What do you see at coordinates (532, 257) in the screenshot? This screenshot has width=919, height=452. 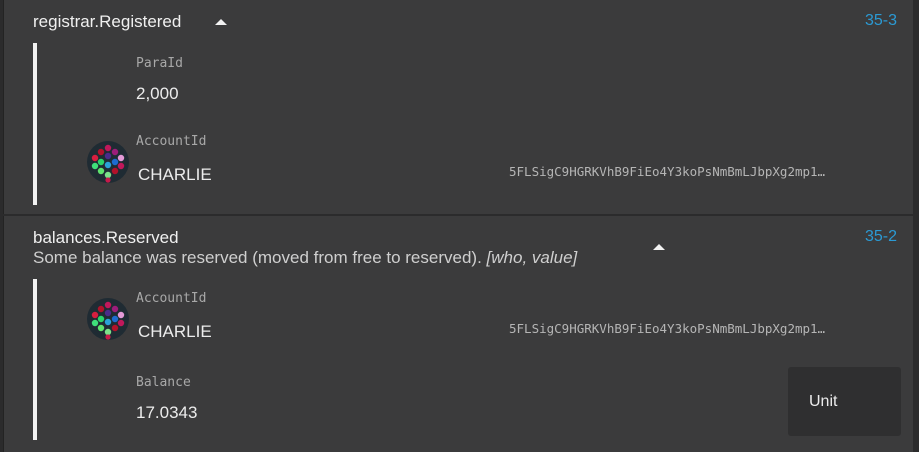 I see `event-description-args: [who, value]` at bounding box center [532, 257].